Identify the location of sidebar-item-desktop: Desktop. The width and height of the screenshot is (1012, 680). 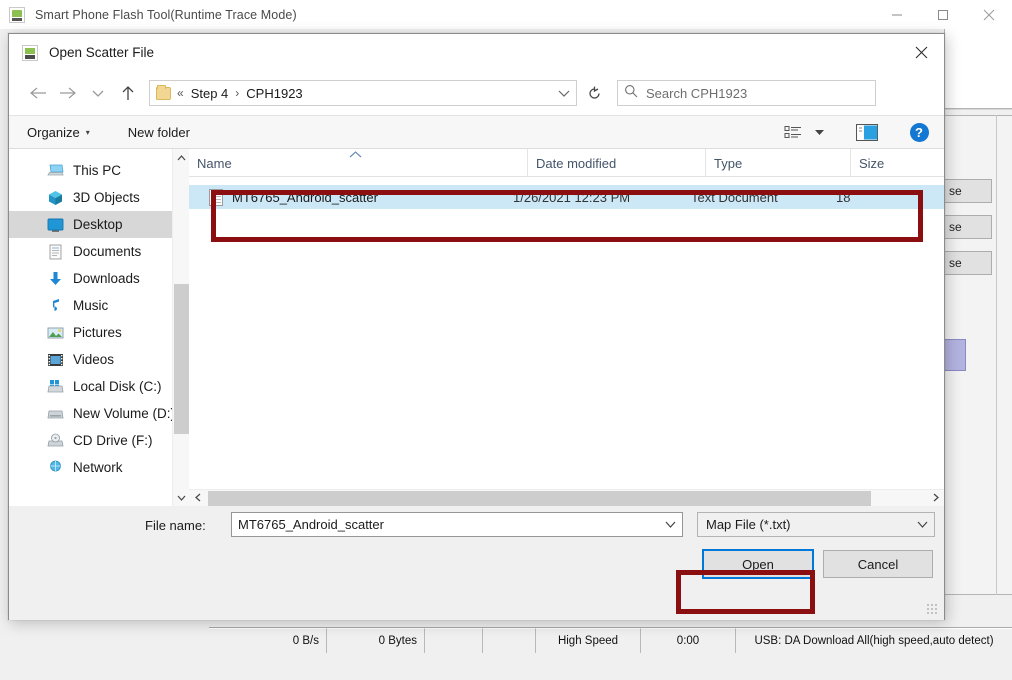
(99, 224).